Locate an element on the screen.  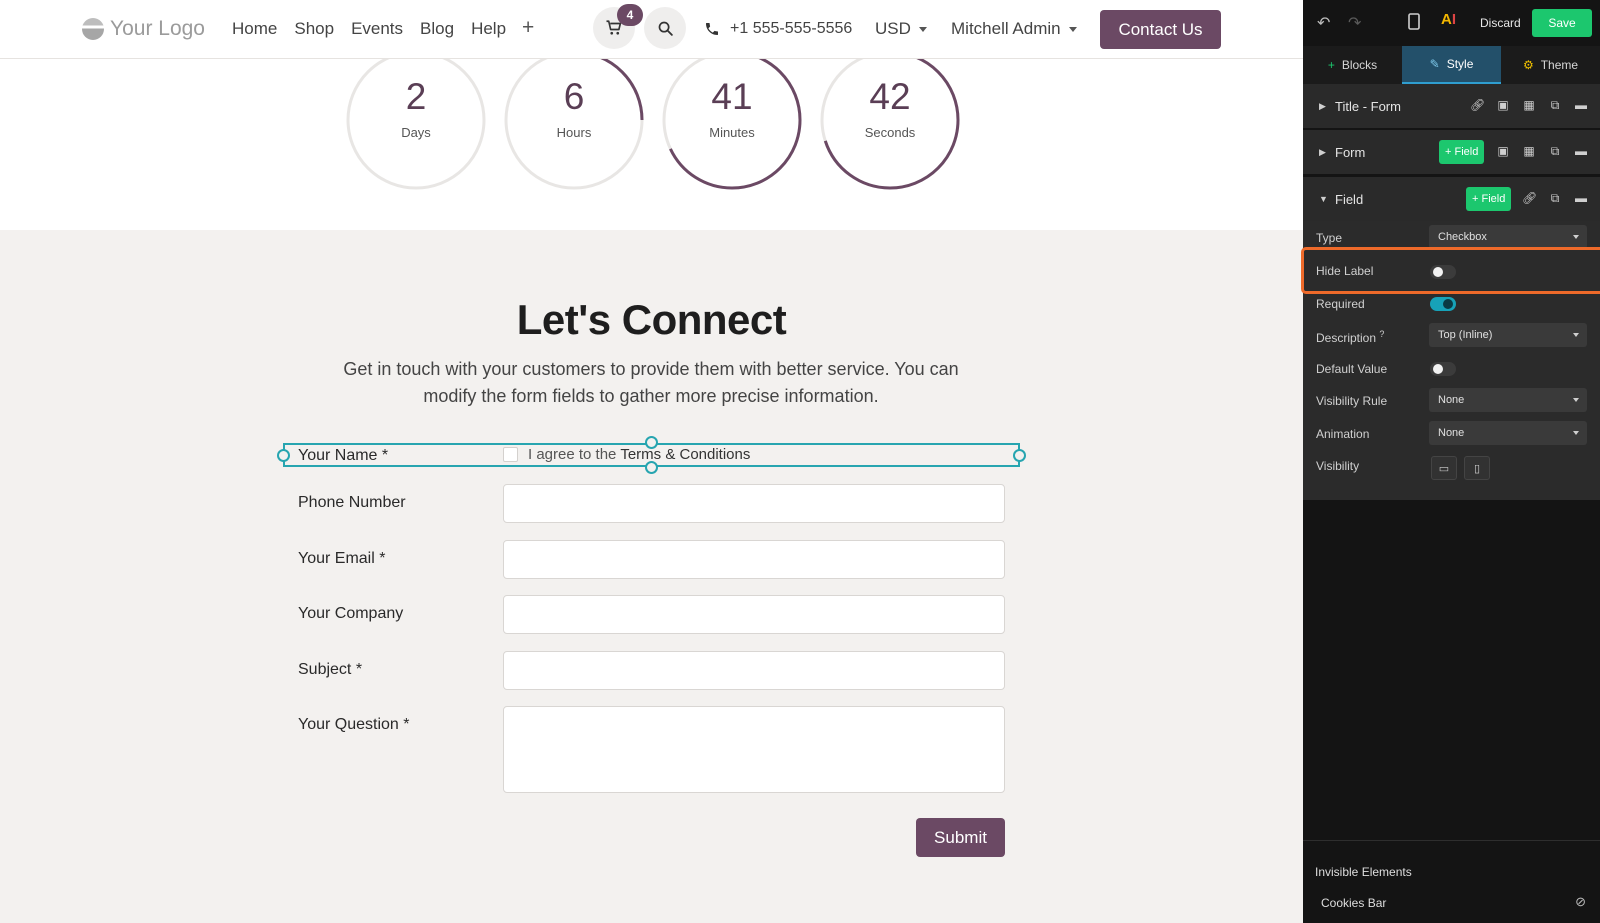
section-title: Field is located at coordinates (1349, 199).